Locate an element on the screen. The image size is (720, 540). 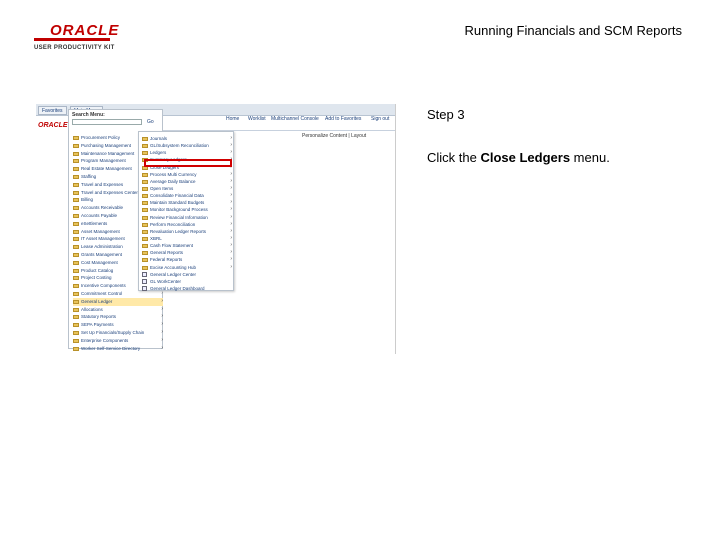
menu-item: Worker Self-Service Directory › is located at coordinates (118, 349).